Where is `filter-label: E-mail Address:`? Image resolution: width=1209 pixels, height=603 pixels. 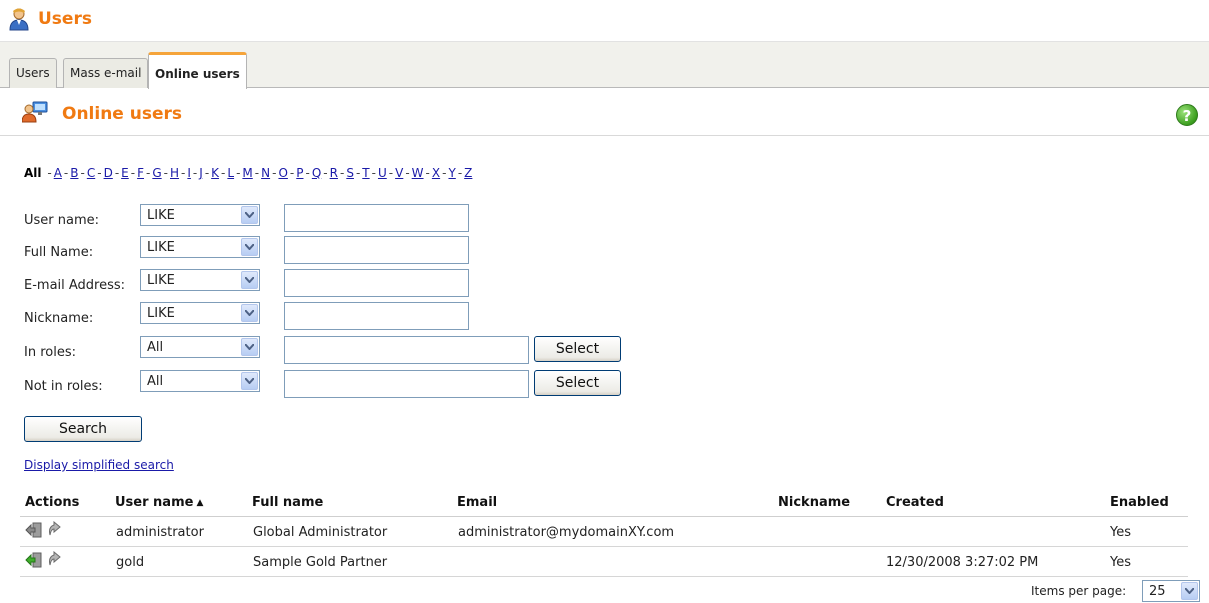
filter-label: E-mail Address: is located at coordinates (75, 285).